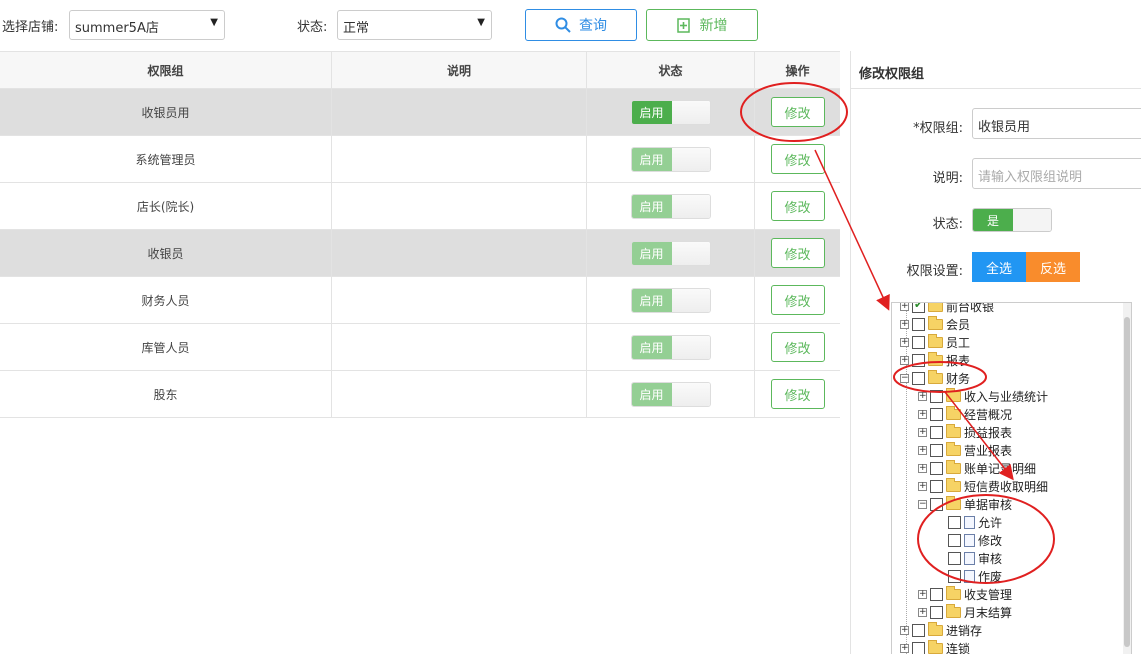 This screenshot has height=654, width=1141. I want to click on desc-cell, so click(459, 300).